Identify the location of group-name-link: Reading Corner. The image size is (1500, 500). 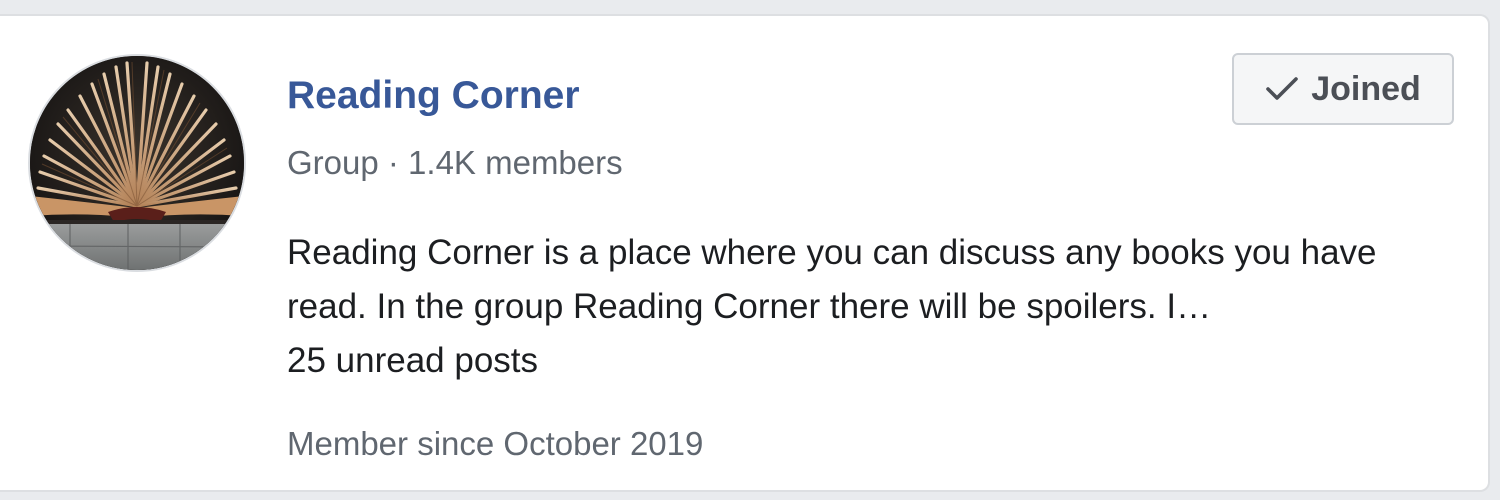
(433, 96).